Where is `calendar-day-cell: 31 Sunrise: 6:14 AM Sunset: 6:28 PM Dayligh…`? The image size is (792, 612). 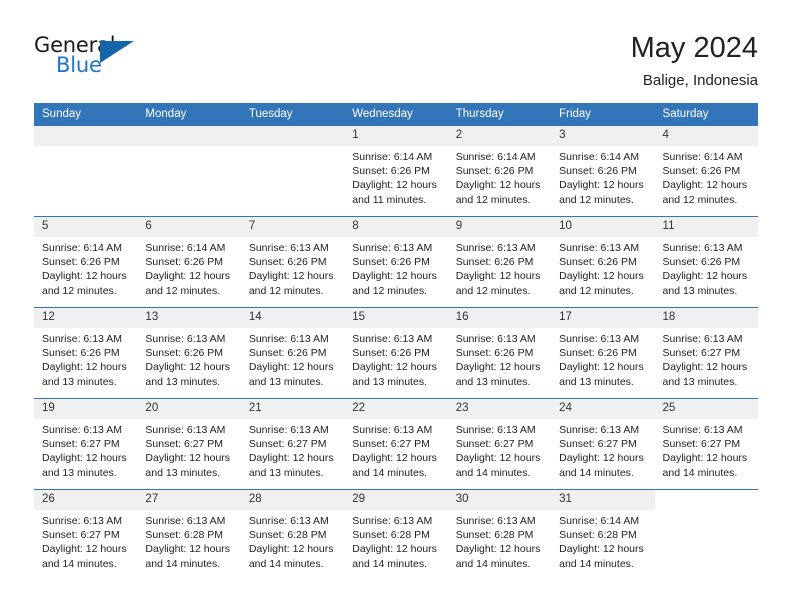
calendar-day-cell: 31 Sunrise: 6:14 AM Sunset: 6:28 PM Dayligh… is located at coordinates (603, 534).